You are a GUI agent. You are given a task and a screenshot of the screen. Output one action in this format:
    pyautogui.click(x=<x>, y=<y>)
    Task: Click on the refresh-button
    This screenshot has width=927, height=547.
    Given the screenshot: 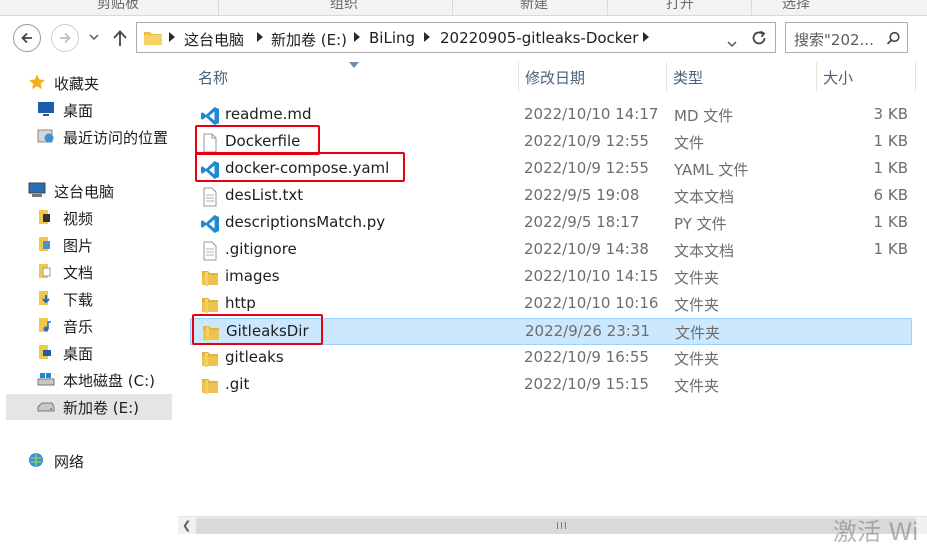 What is the action you would take?
    pyautogui.click(x=759, y=40)
    